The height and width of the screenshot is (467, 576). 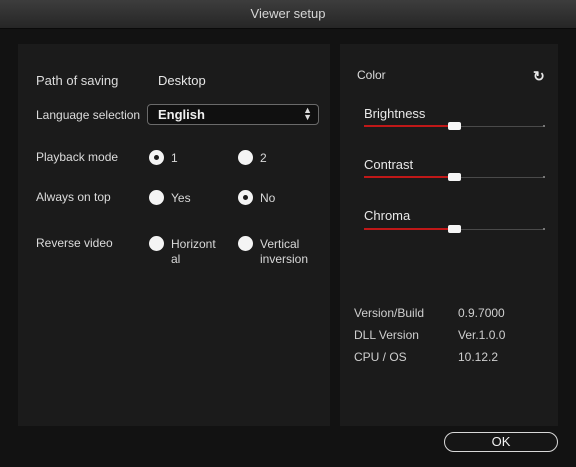 What do you see at coordinates (482, 335) in the screenshot?
I see `dll-value: Ver.1.0.0` at bounding box center [482, 335].